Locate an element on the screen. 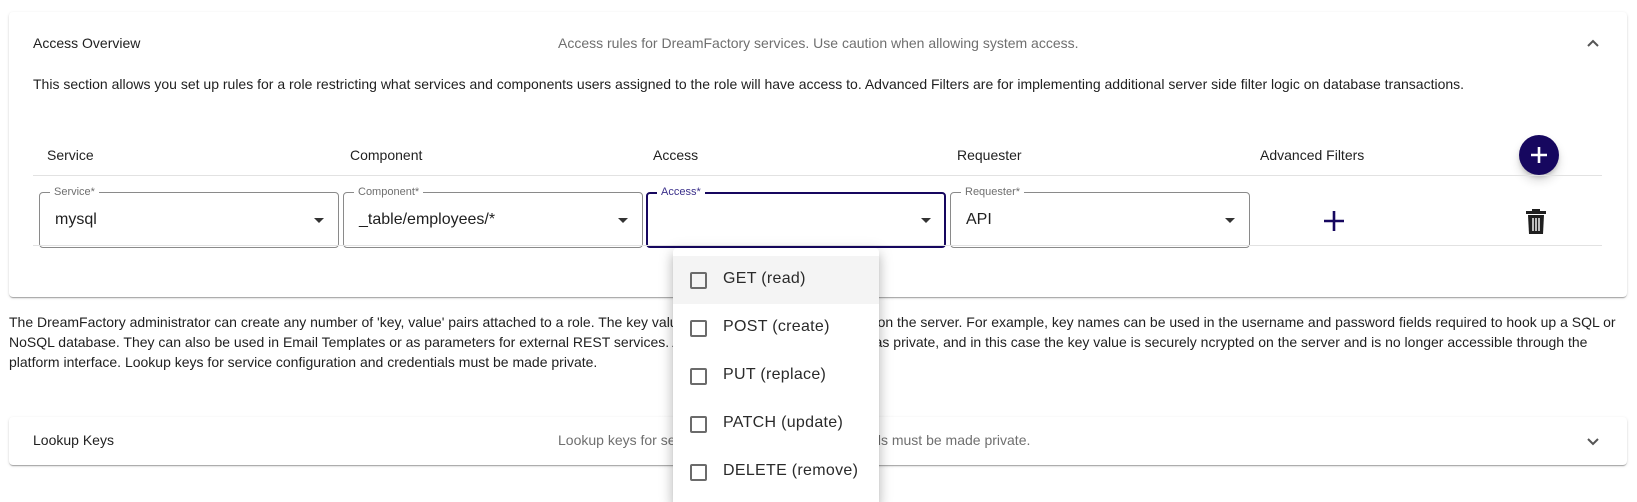 This screenshot has height=502, width=1637. option-label: POST (create) is located at coordinates (776, 326).